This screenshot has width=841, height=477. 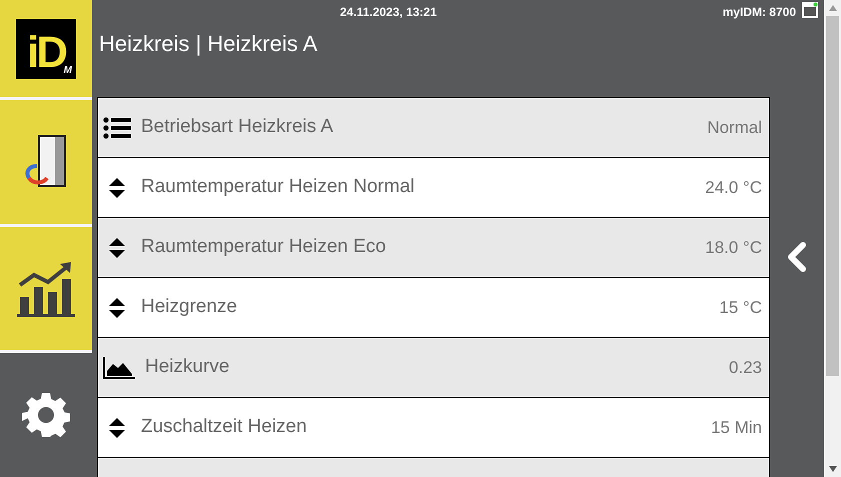 I want to click on settings-icon, so click(x=46, y=415).